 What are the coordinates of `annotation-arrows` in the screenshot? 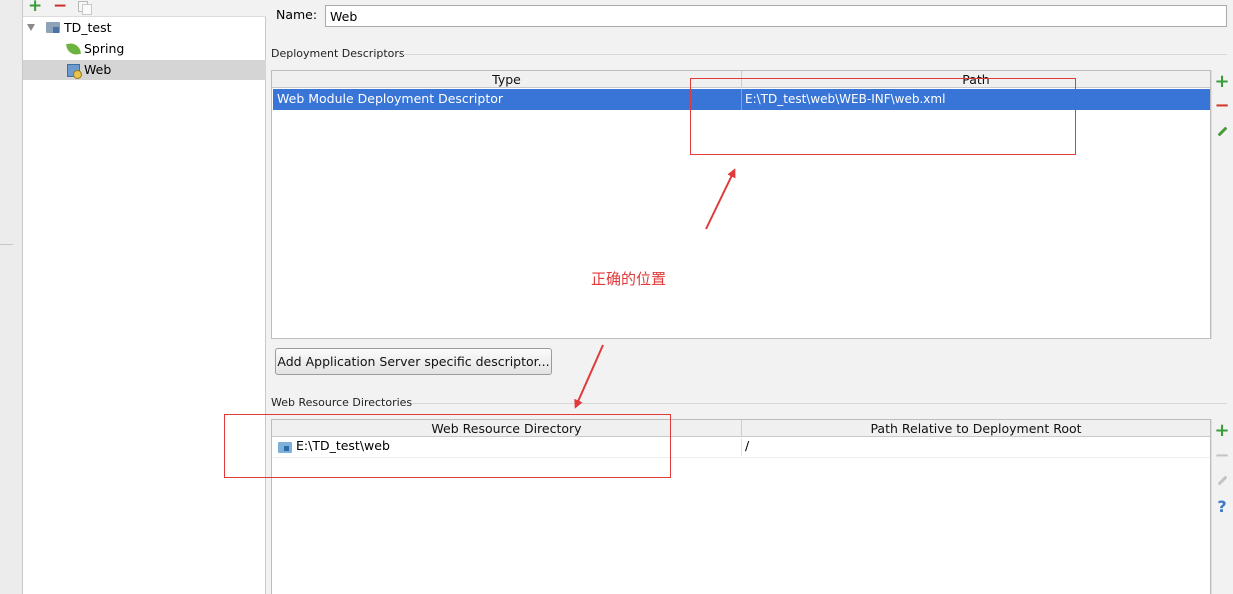 It's located at (655, 288).